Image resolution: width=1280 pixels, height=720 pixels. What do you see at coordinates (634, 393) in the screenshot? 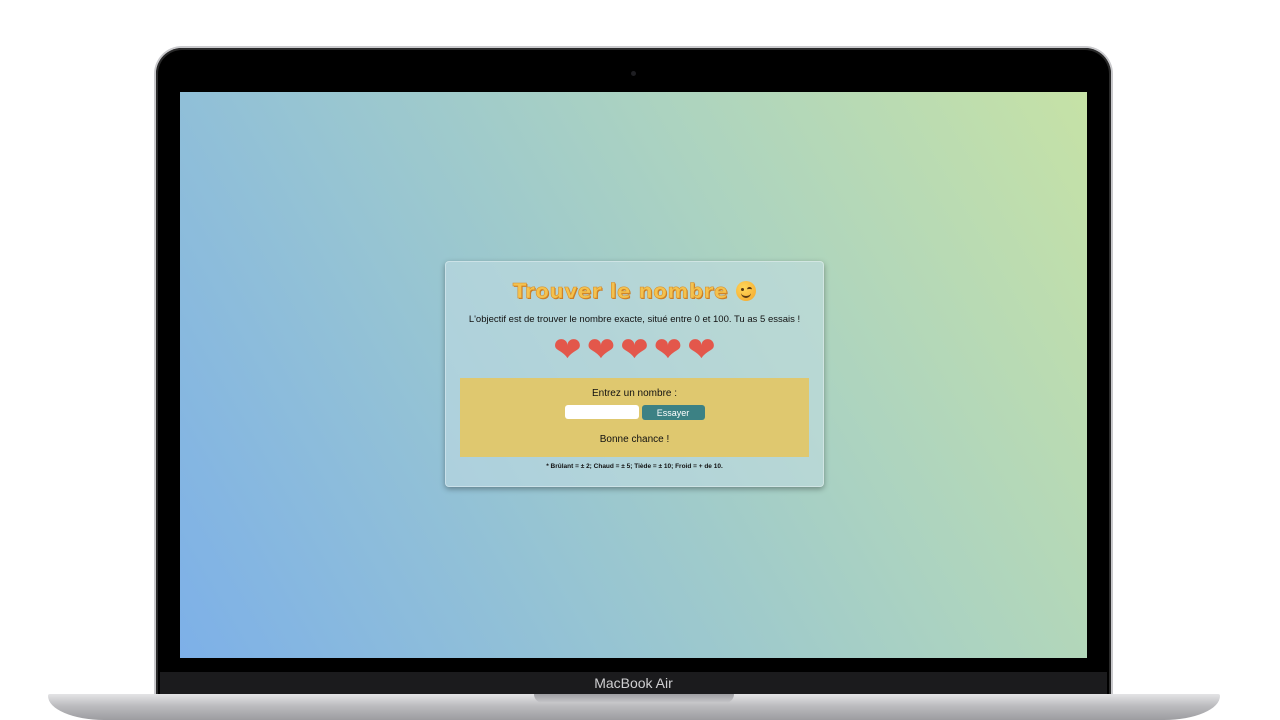
I see `number-label: Entrez un nombre :` at bounding box center [634, 393].